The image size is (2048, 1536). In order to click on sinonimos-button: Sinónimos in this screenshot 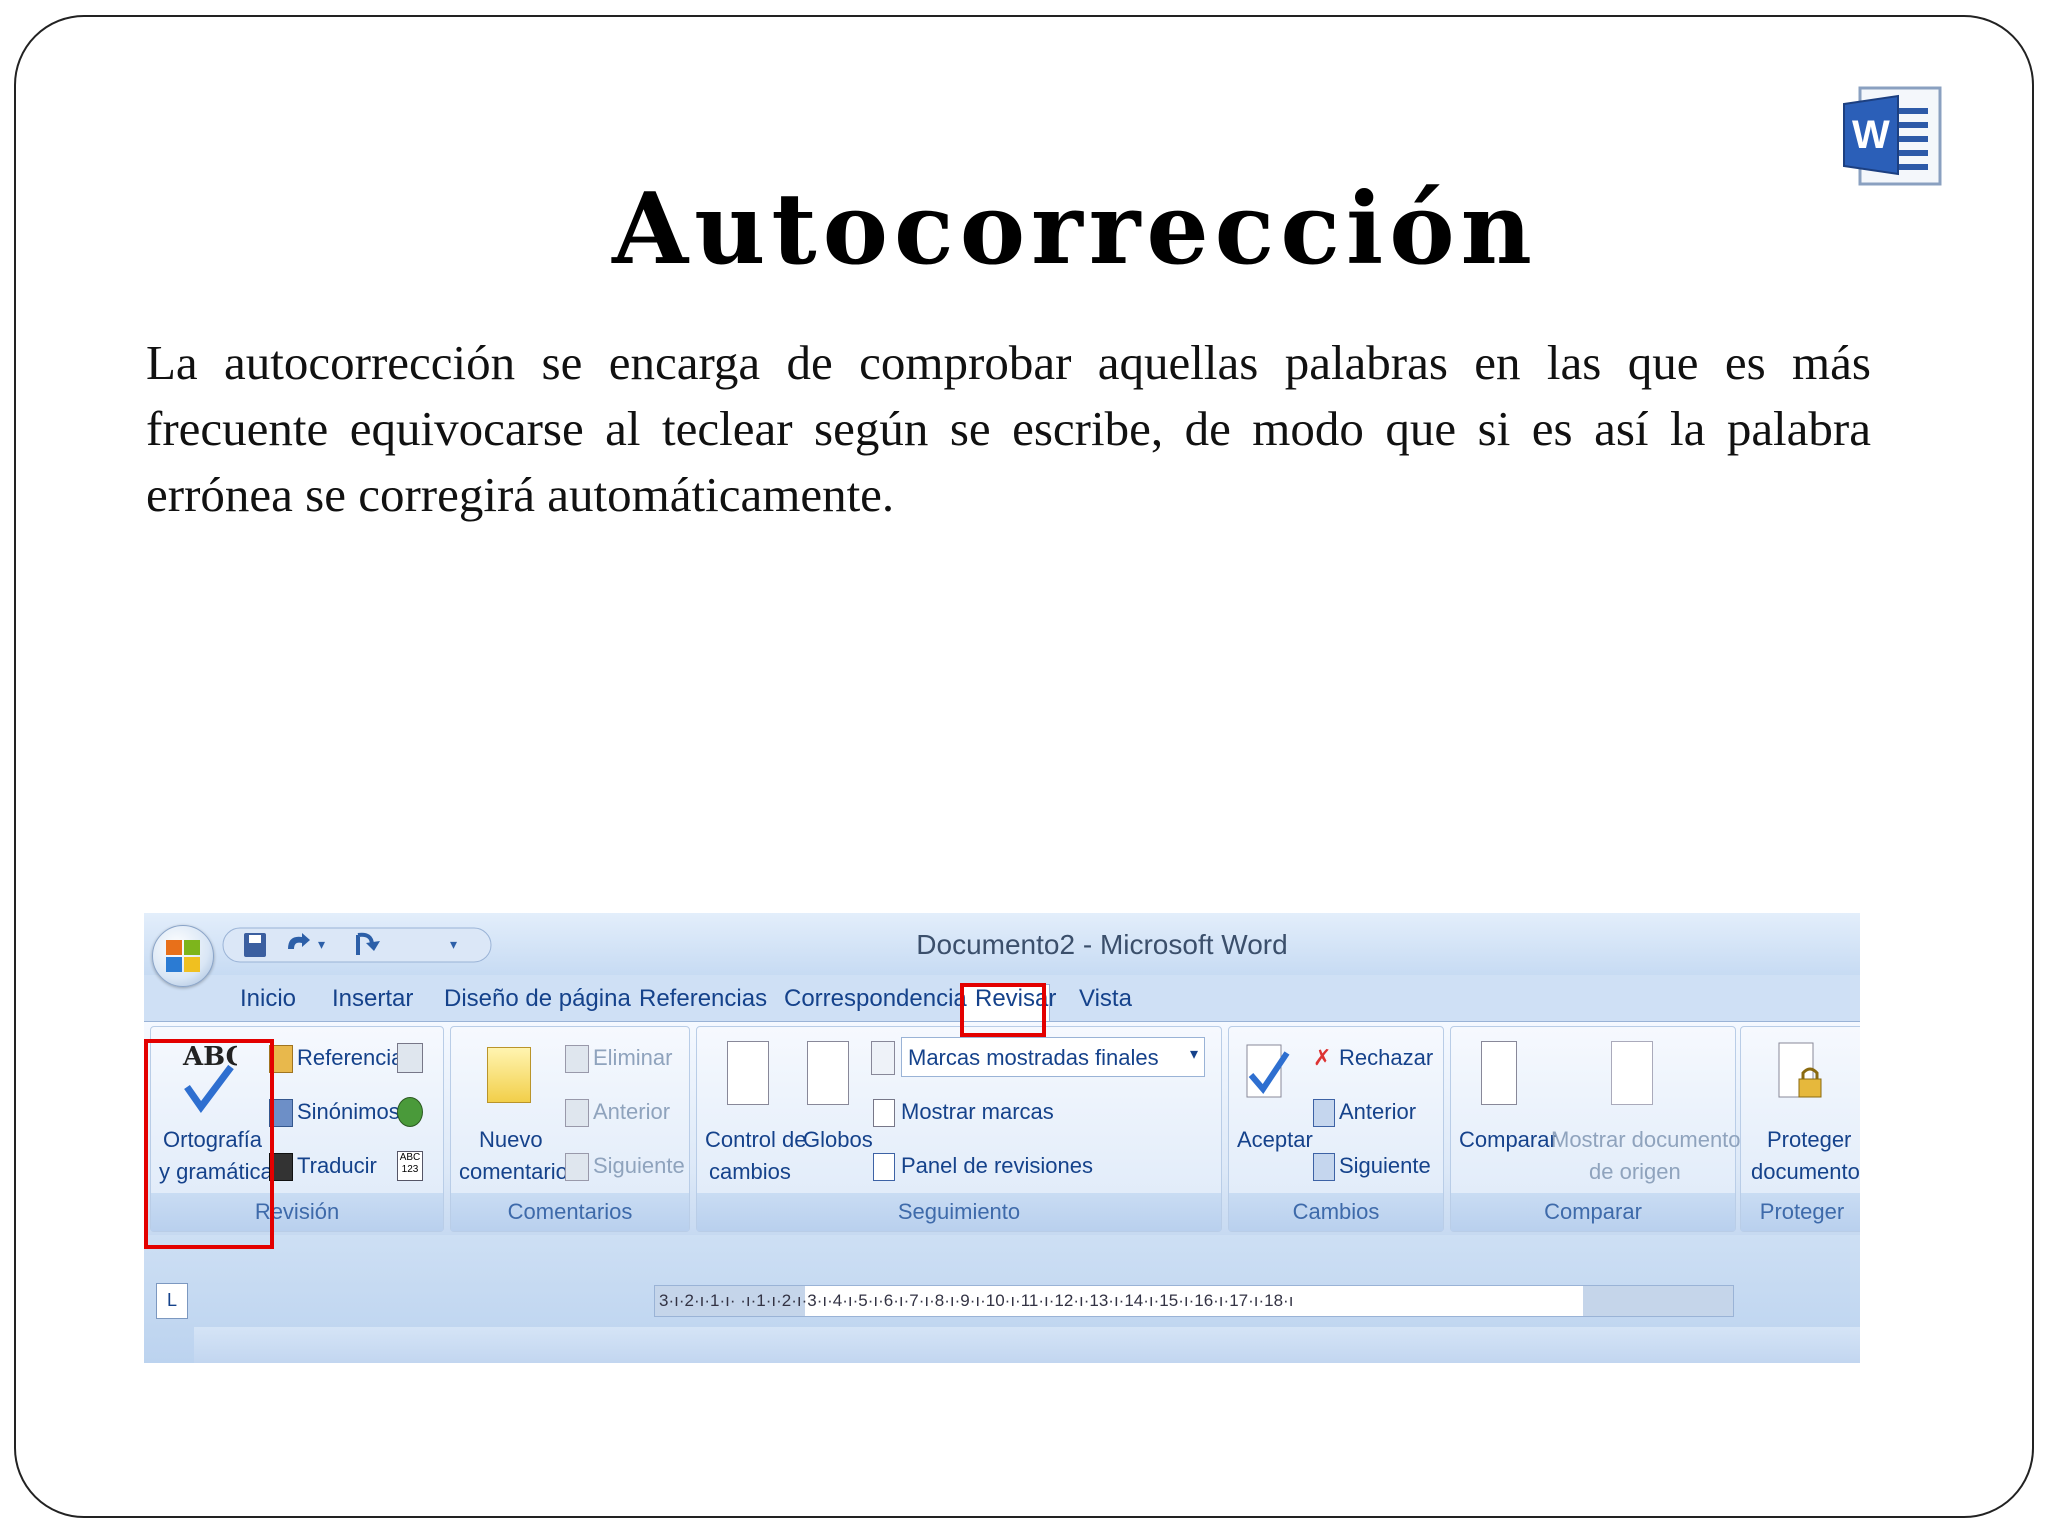, I will do `click(348, 1112)`.